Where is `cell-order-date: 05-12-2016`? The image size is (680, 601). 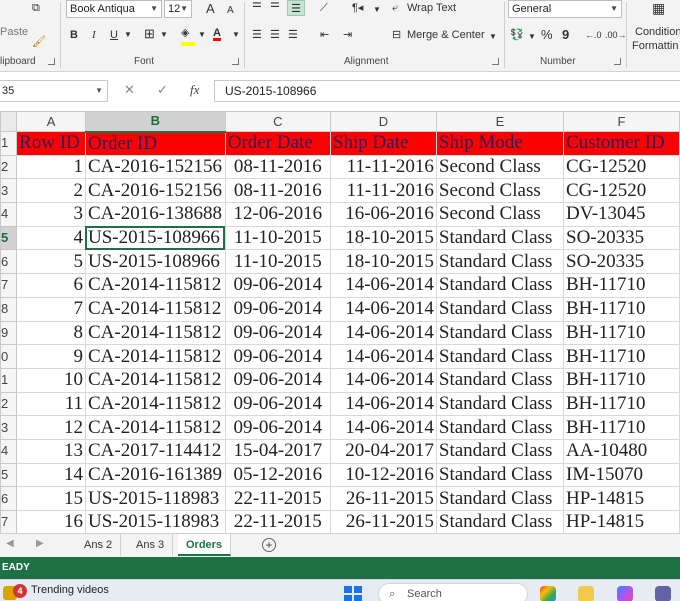 cell-order-date: 05-12-2016 is located at coordinates (277, 475).